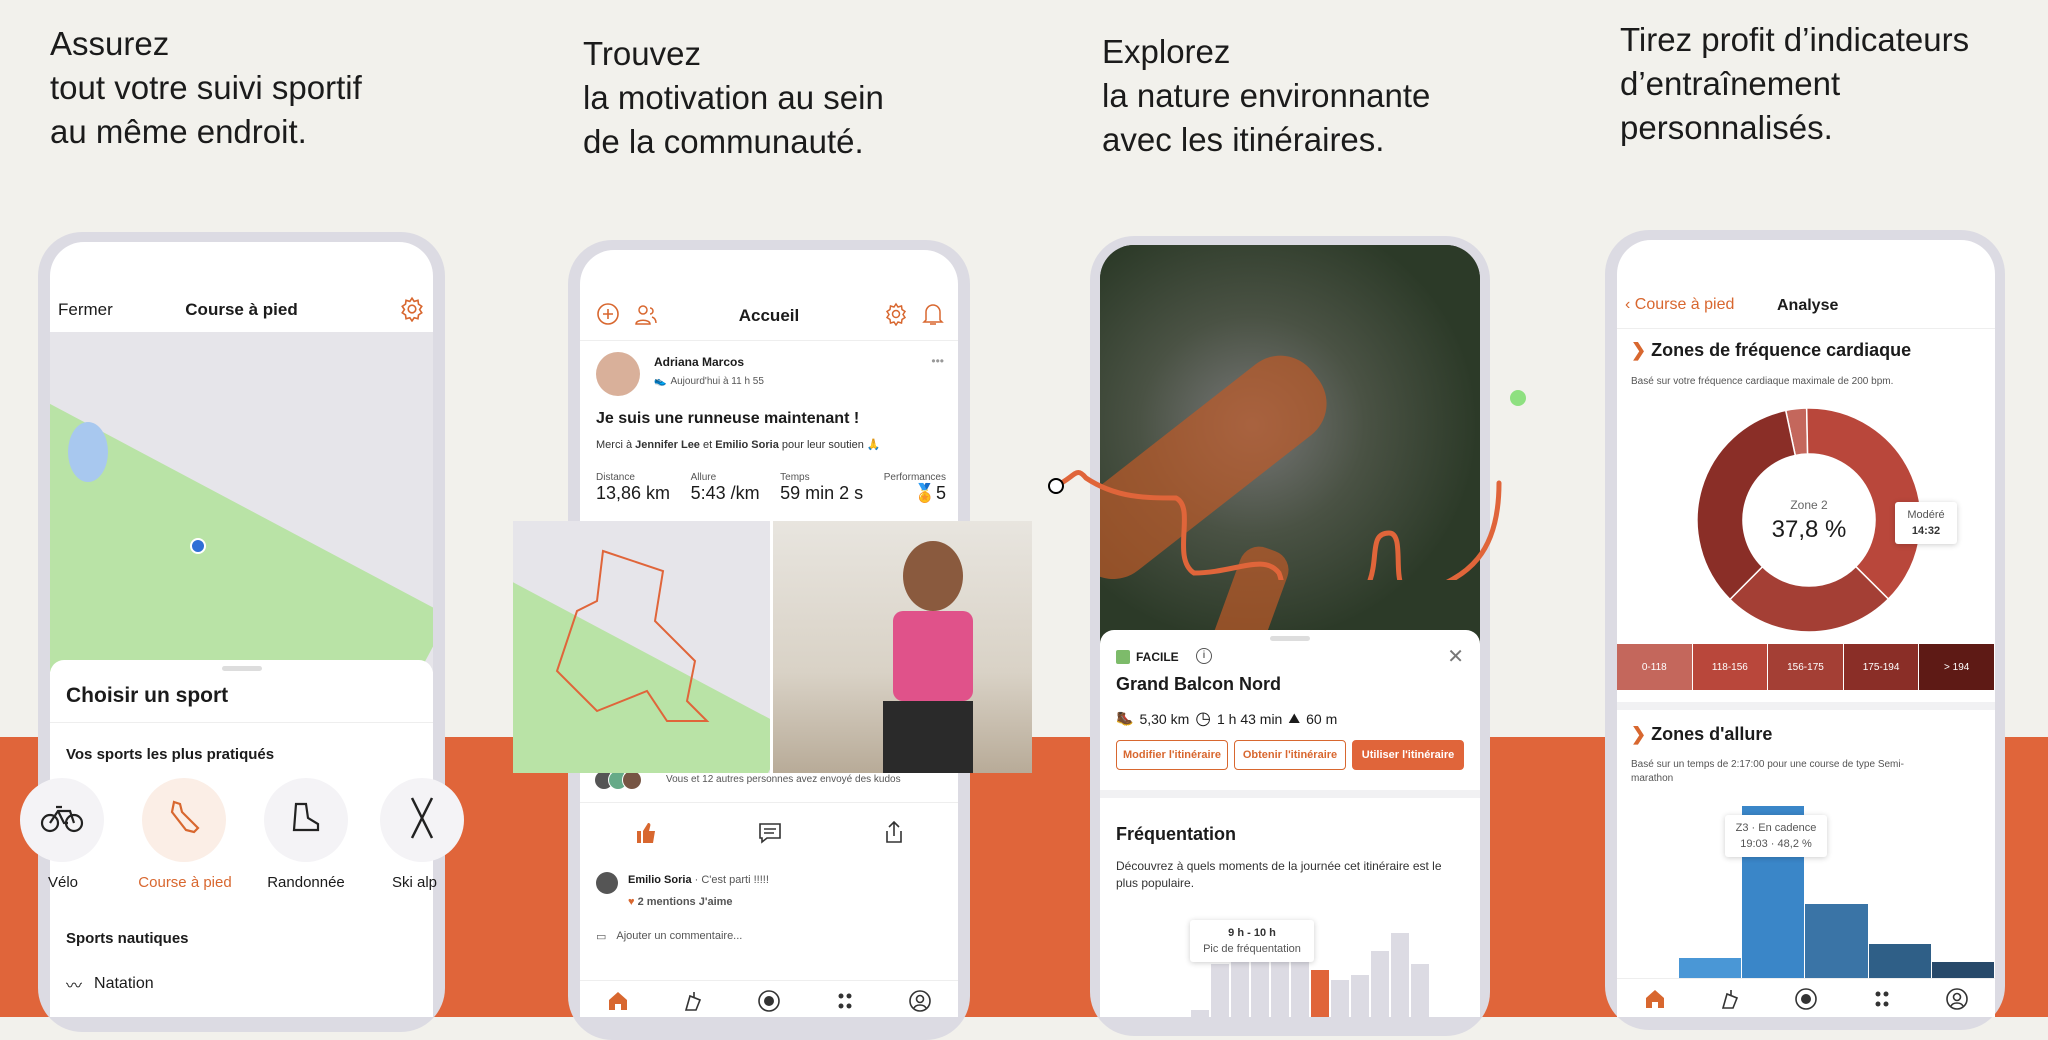 The image size is (2048, 1040). I want to click on avatar, so click(618, 374).